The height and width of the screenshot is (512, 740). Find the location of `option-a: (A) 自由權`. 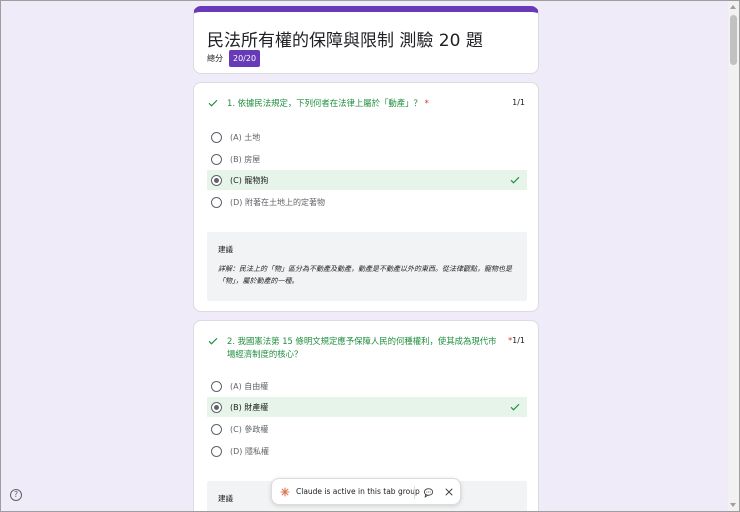

option-a: (A) 自由權 is located at coordinates (367, 386).